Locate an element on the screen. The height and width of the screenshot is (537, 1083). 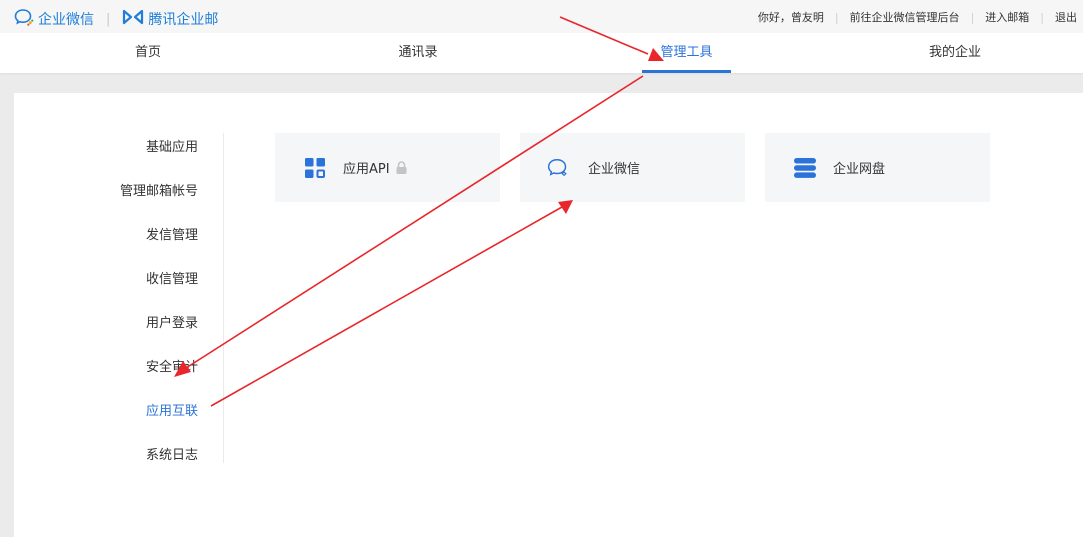
exmail-logo-icon is located at coordinates (133, 19).